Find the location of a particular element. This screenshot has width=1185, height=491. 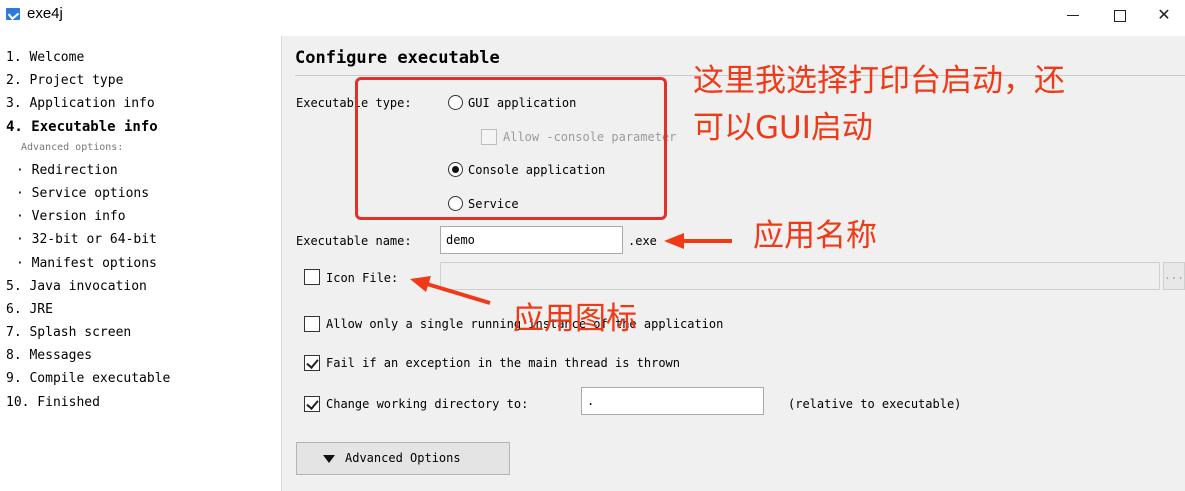

maximize-icon is located at coordinates (1120, 15).